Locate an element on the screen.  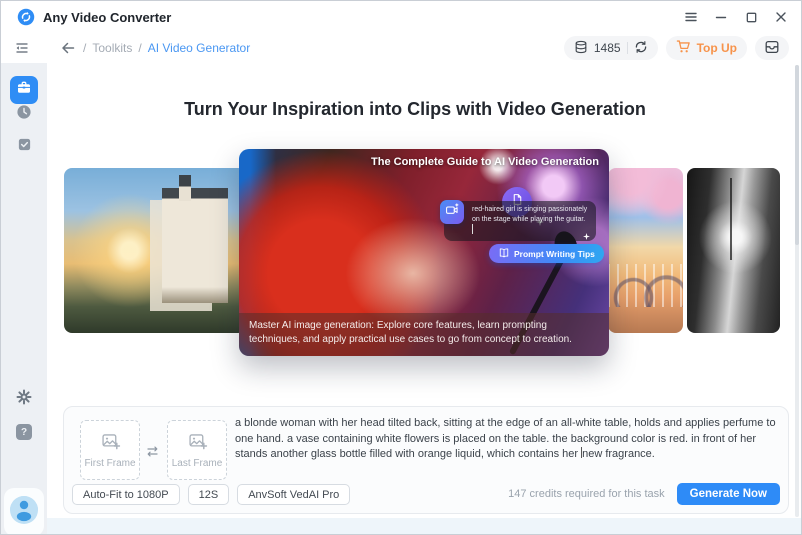
credits-count: 1485 is located at coordinates (607, 48).